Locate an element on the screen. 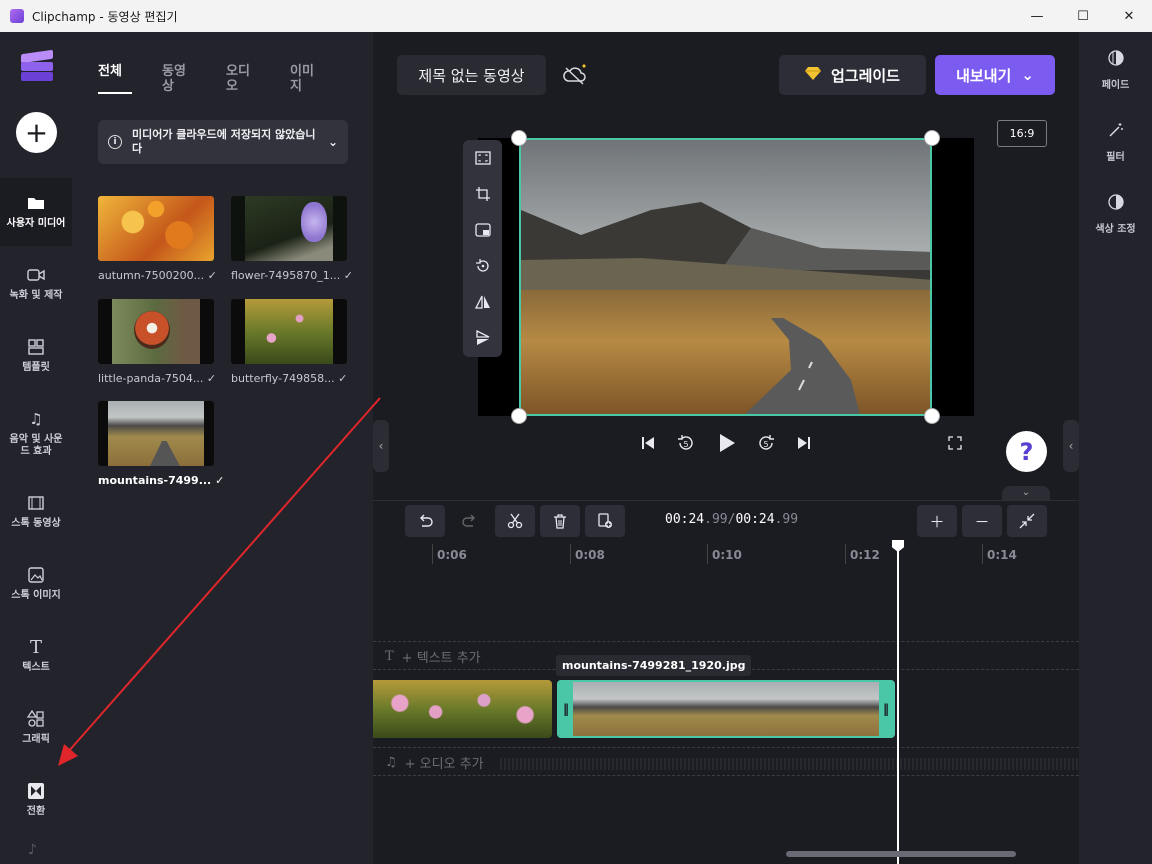  add-audio-label: + 오디오 추가 is located at coordinates (444, 764).